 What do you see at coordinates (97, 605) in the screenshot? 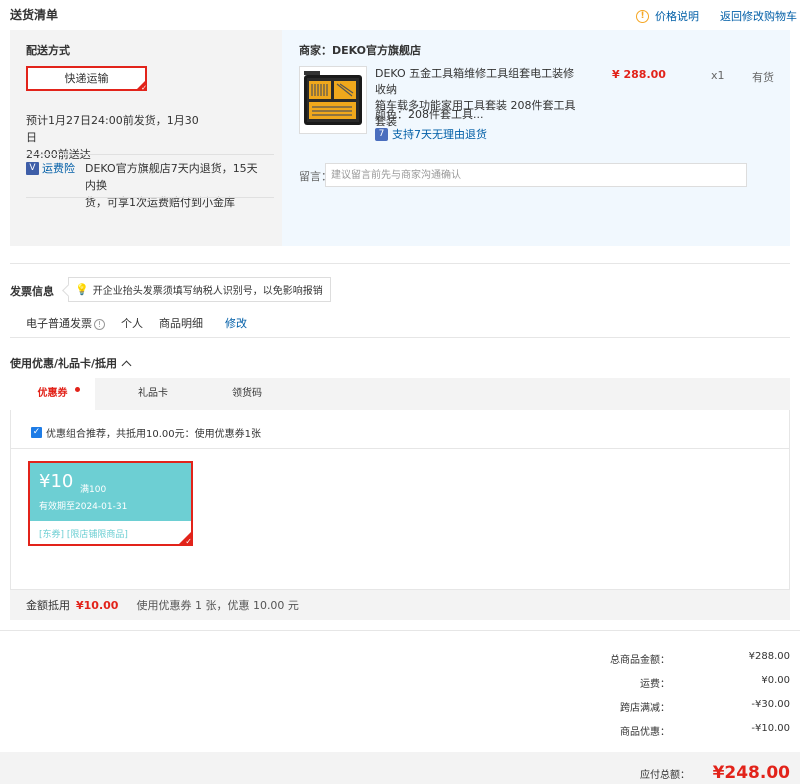
I see `deduct-amount: ¥10.00` at bounding box center [97, 605].